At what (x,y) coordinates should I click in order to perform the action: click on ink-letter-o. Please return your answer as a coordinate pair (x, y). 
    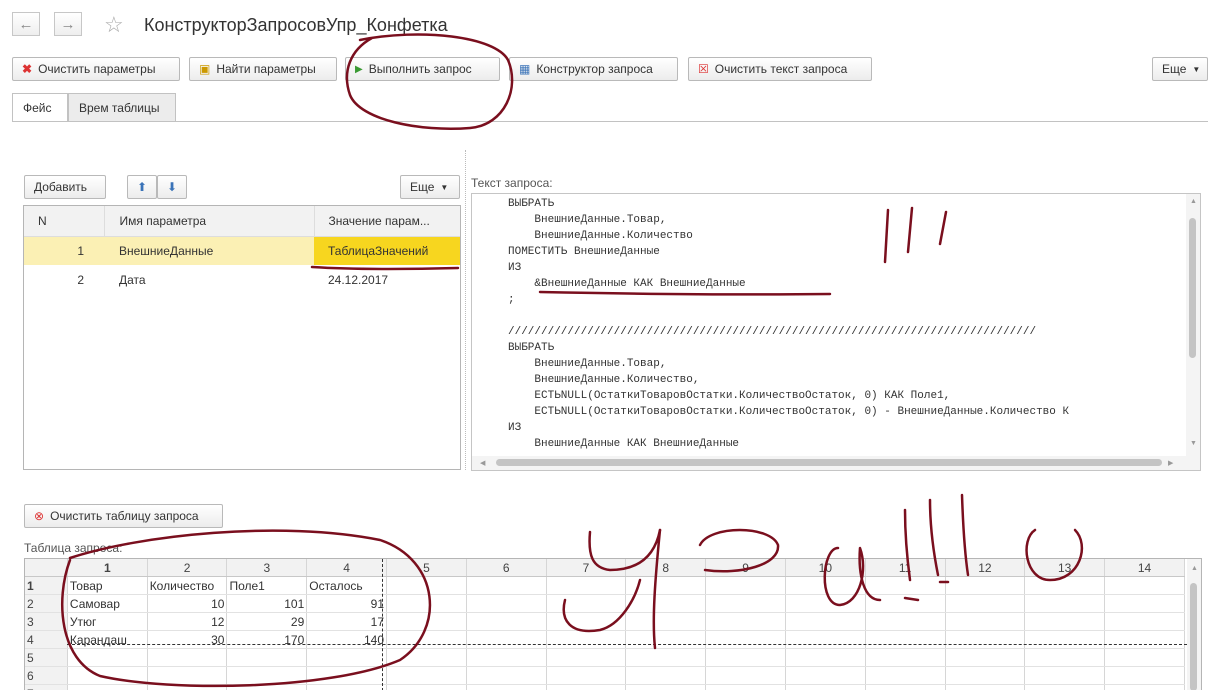
    Looking at the image, I should click on (1054, 555).